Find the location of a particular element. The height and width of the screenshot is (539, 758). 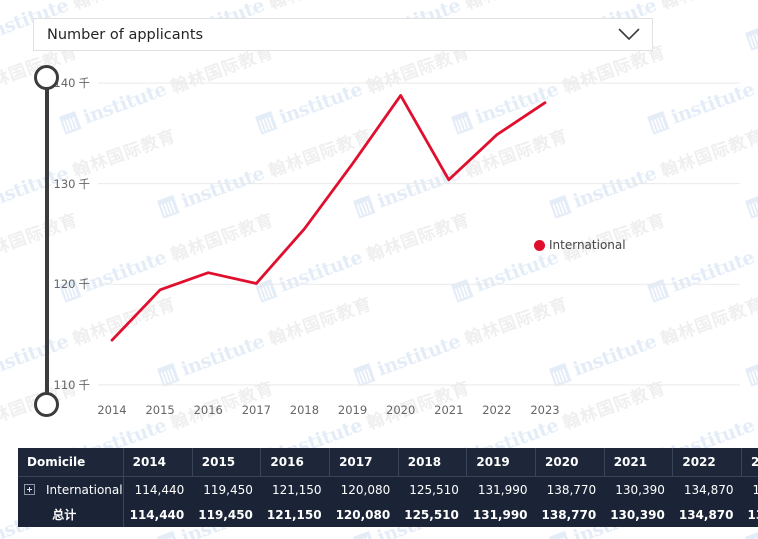

table-header-domicile: Domicile is located at coordinates (71, 462).